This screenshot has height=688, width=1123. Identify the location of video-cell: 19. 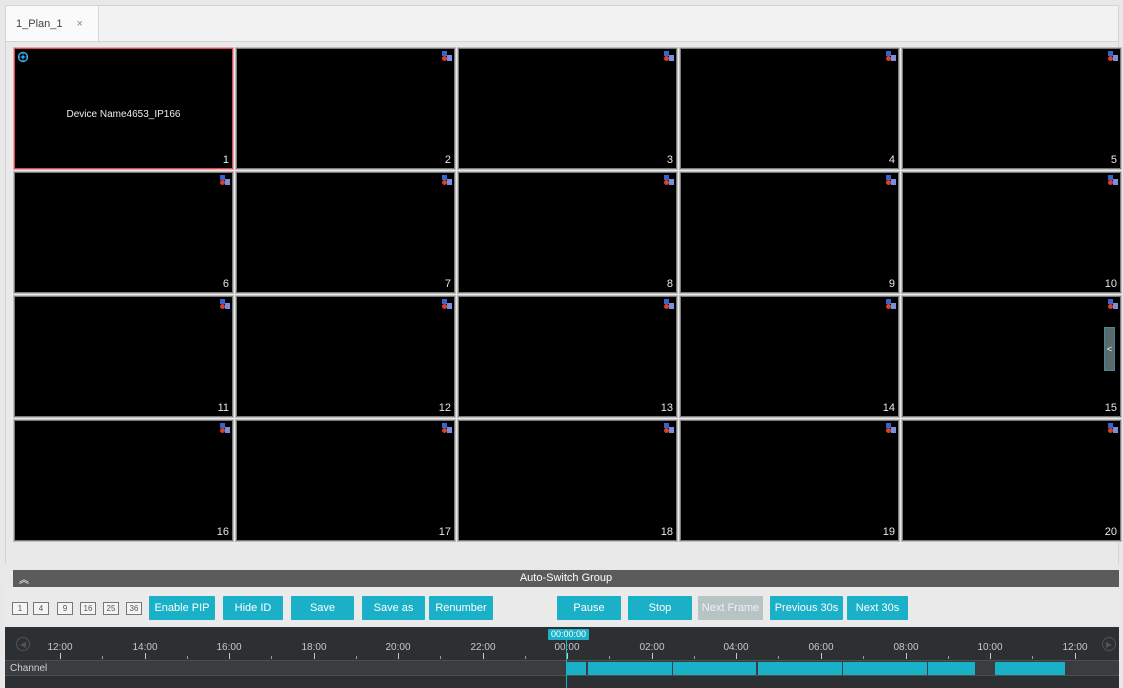
(789, 480).